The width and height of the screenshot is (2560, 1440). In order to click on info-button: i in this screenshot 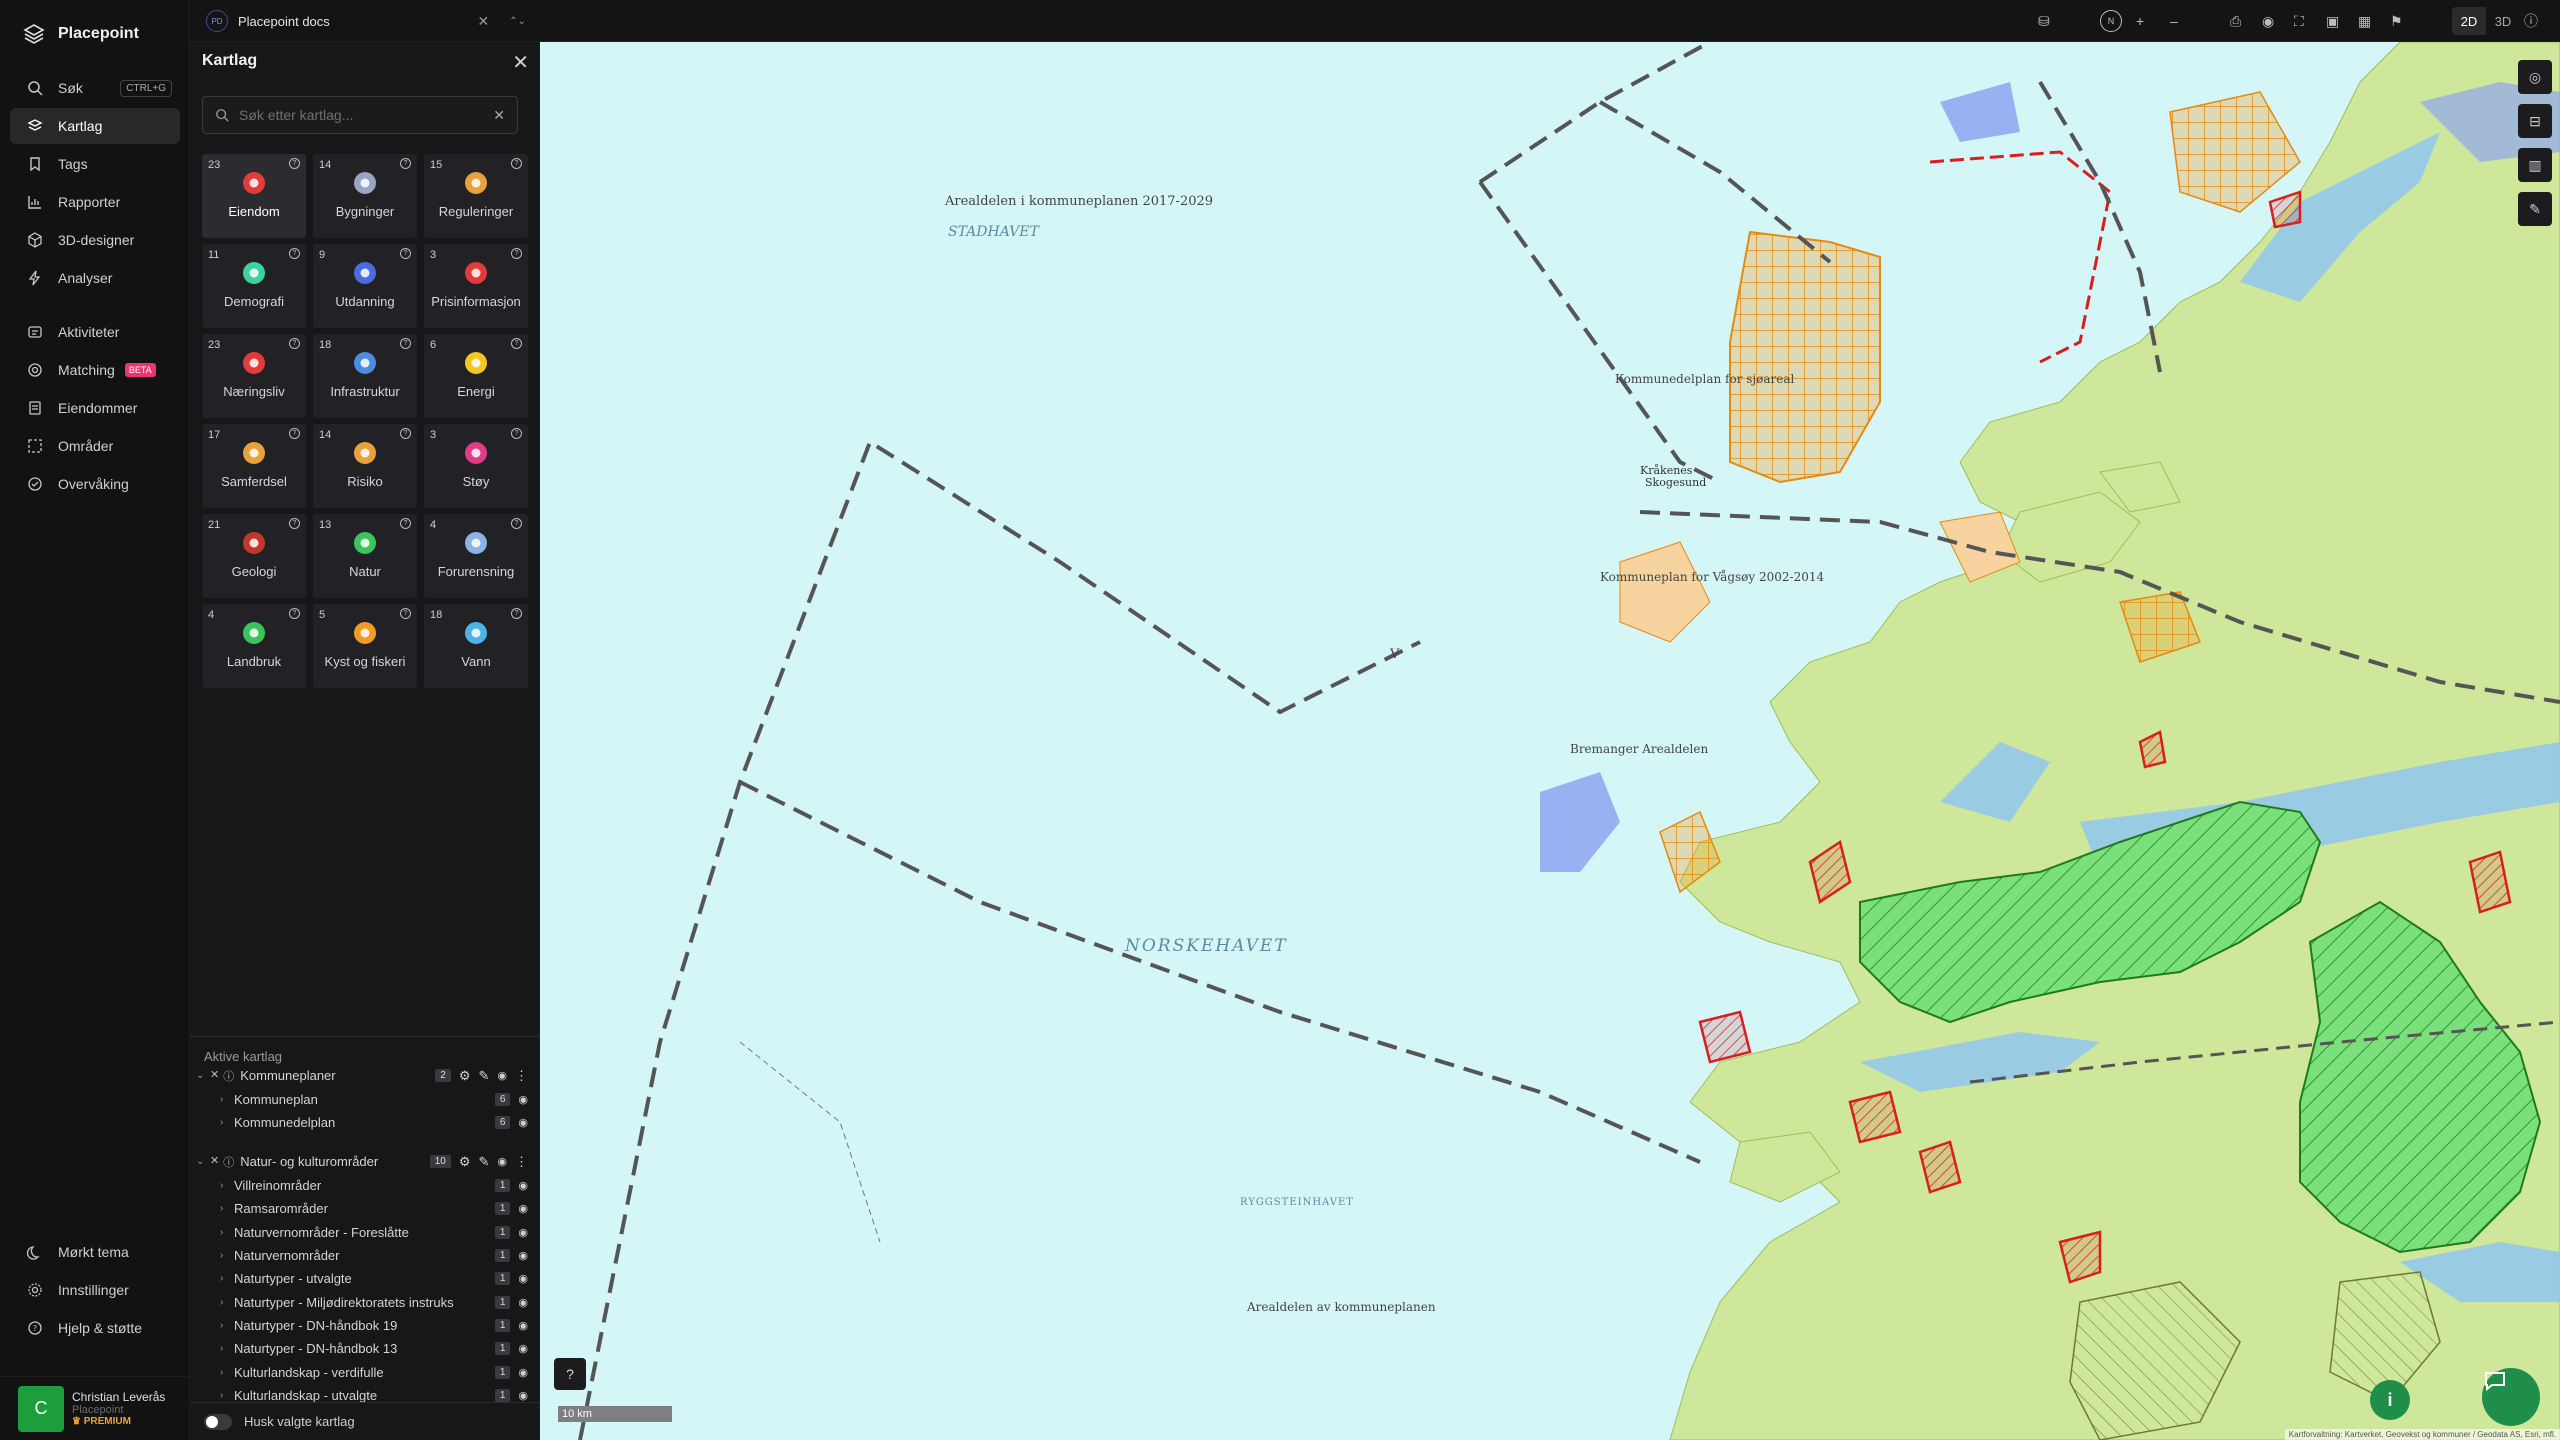, I will do `click(2390, 1400)`.